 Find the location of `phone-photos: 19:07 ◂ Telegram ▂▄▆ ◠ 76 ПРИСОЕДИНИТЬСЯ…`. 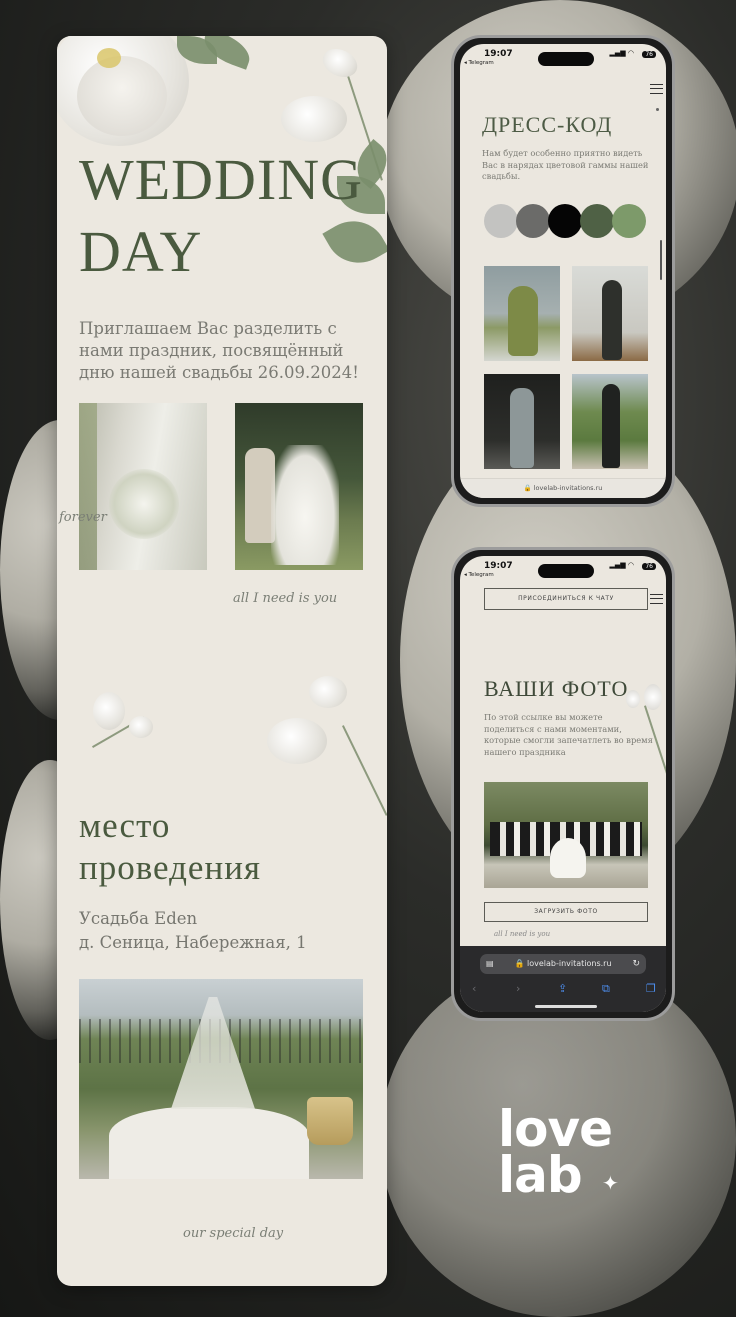

phone-photos: 19:07 ◂ Telegram ▂▄▆ ◠ 76 ПРИСОЕДИНИТЬСЯ… is located at coordinates (563, 784).